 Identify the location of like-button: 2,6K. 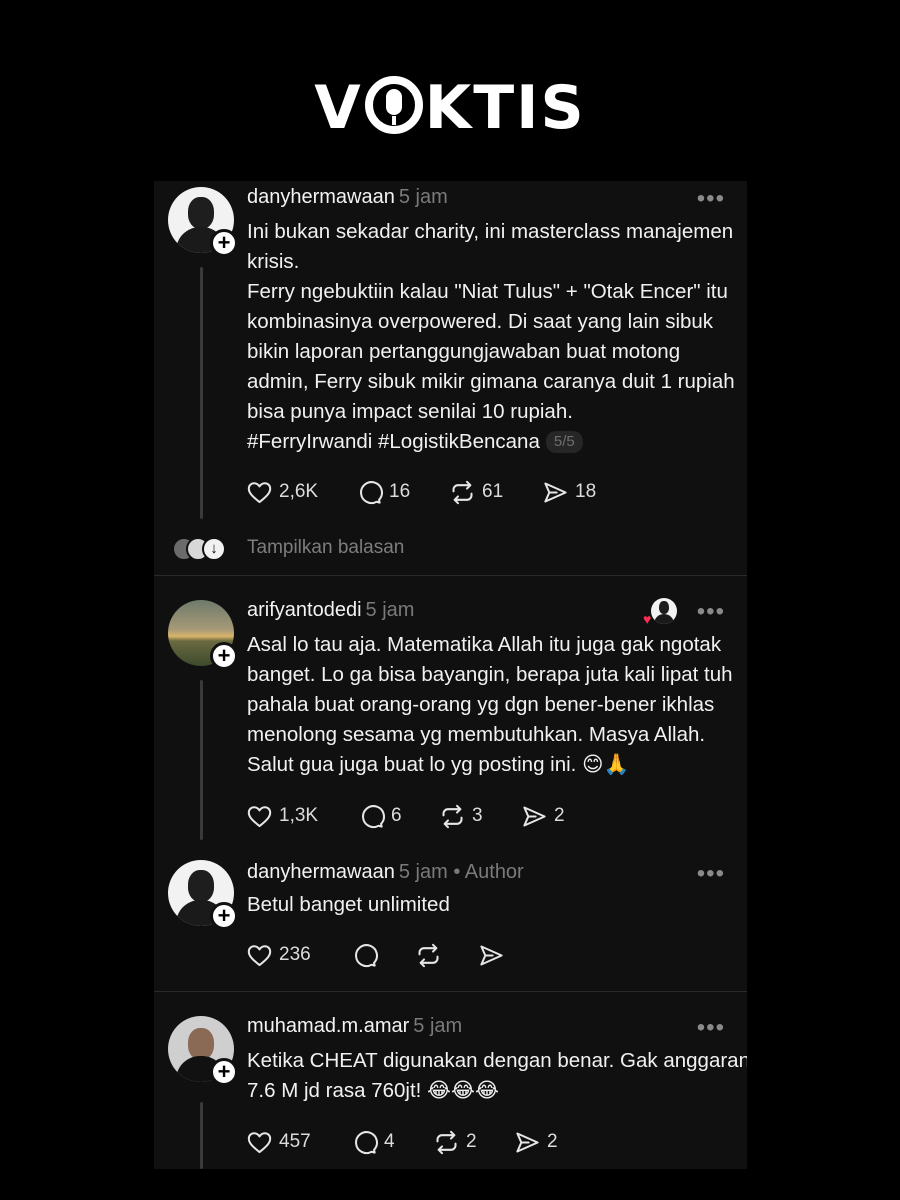
(282, 492).